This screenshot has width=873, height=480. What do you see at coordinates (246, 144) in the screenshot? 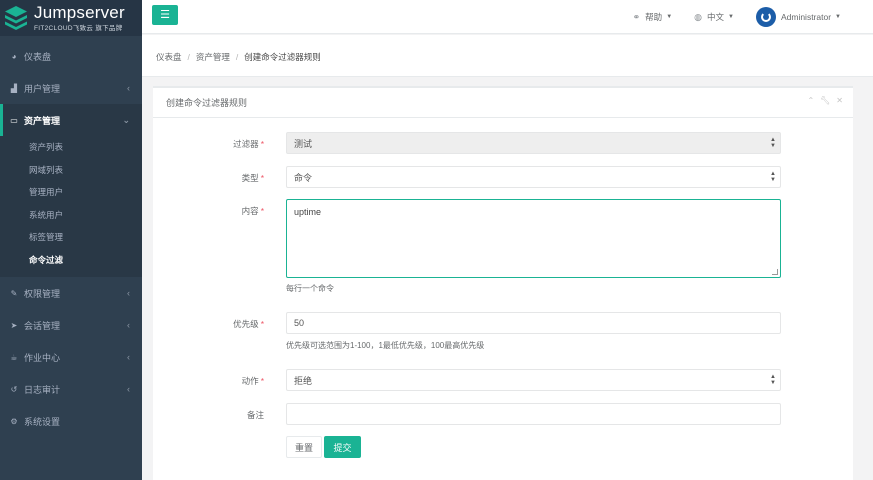
I see `filter-label: 过滤器` at bounding box center [246, 144].